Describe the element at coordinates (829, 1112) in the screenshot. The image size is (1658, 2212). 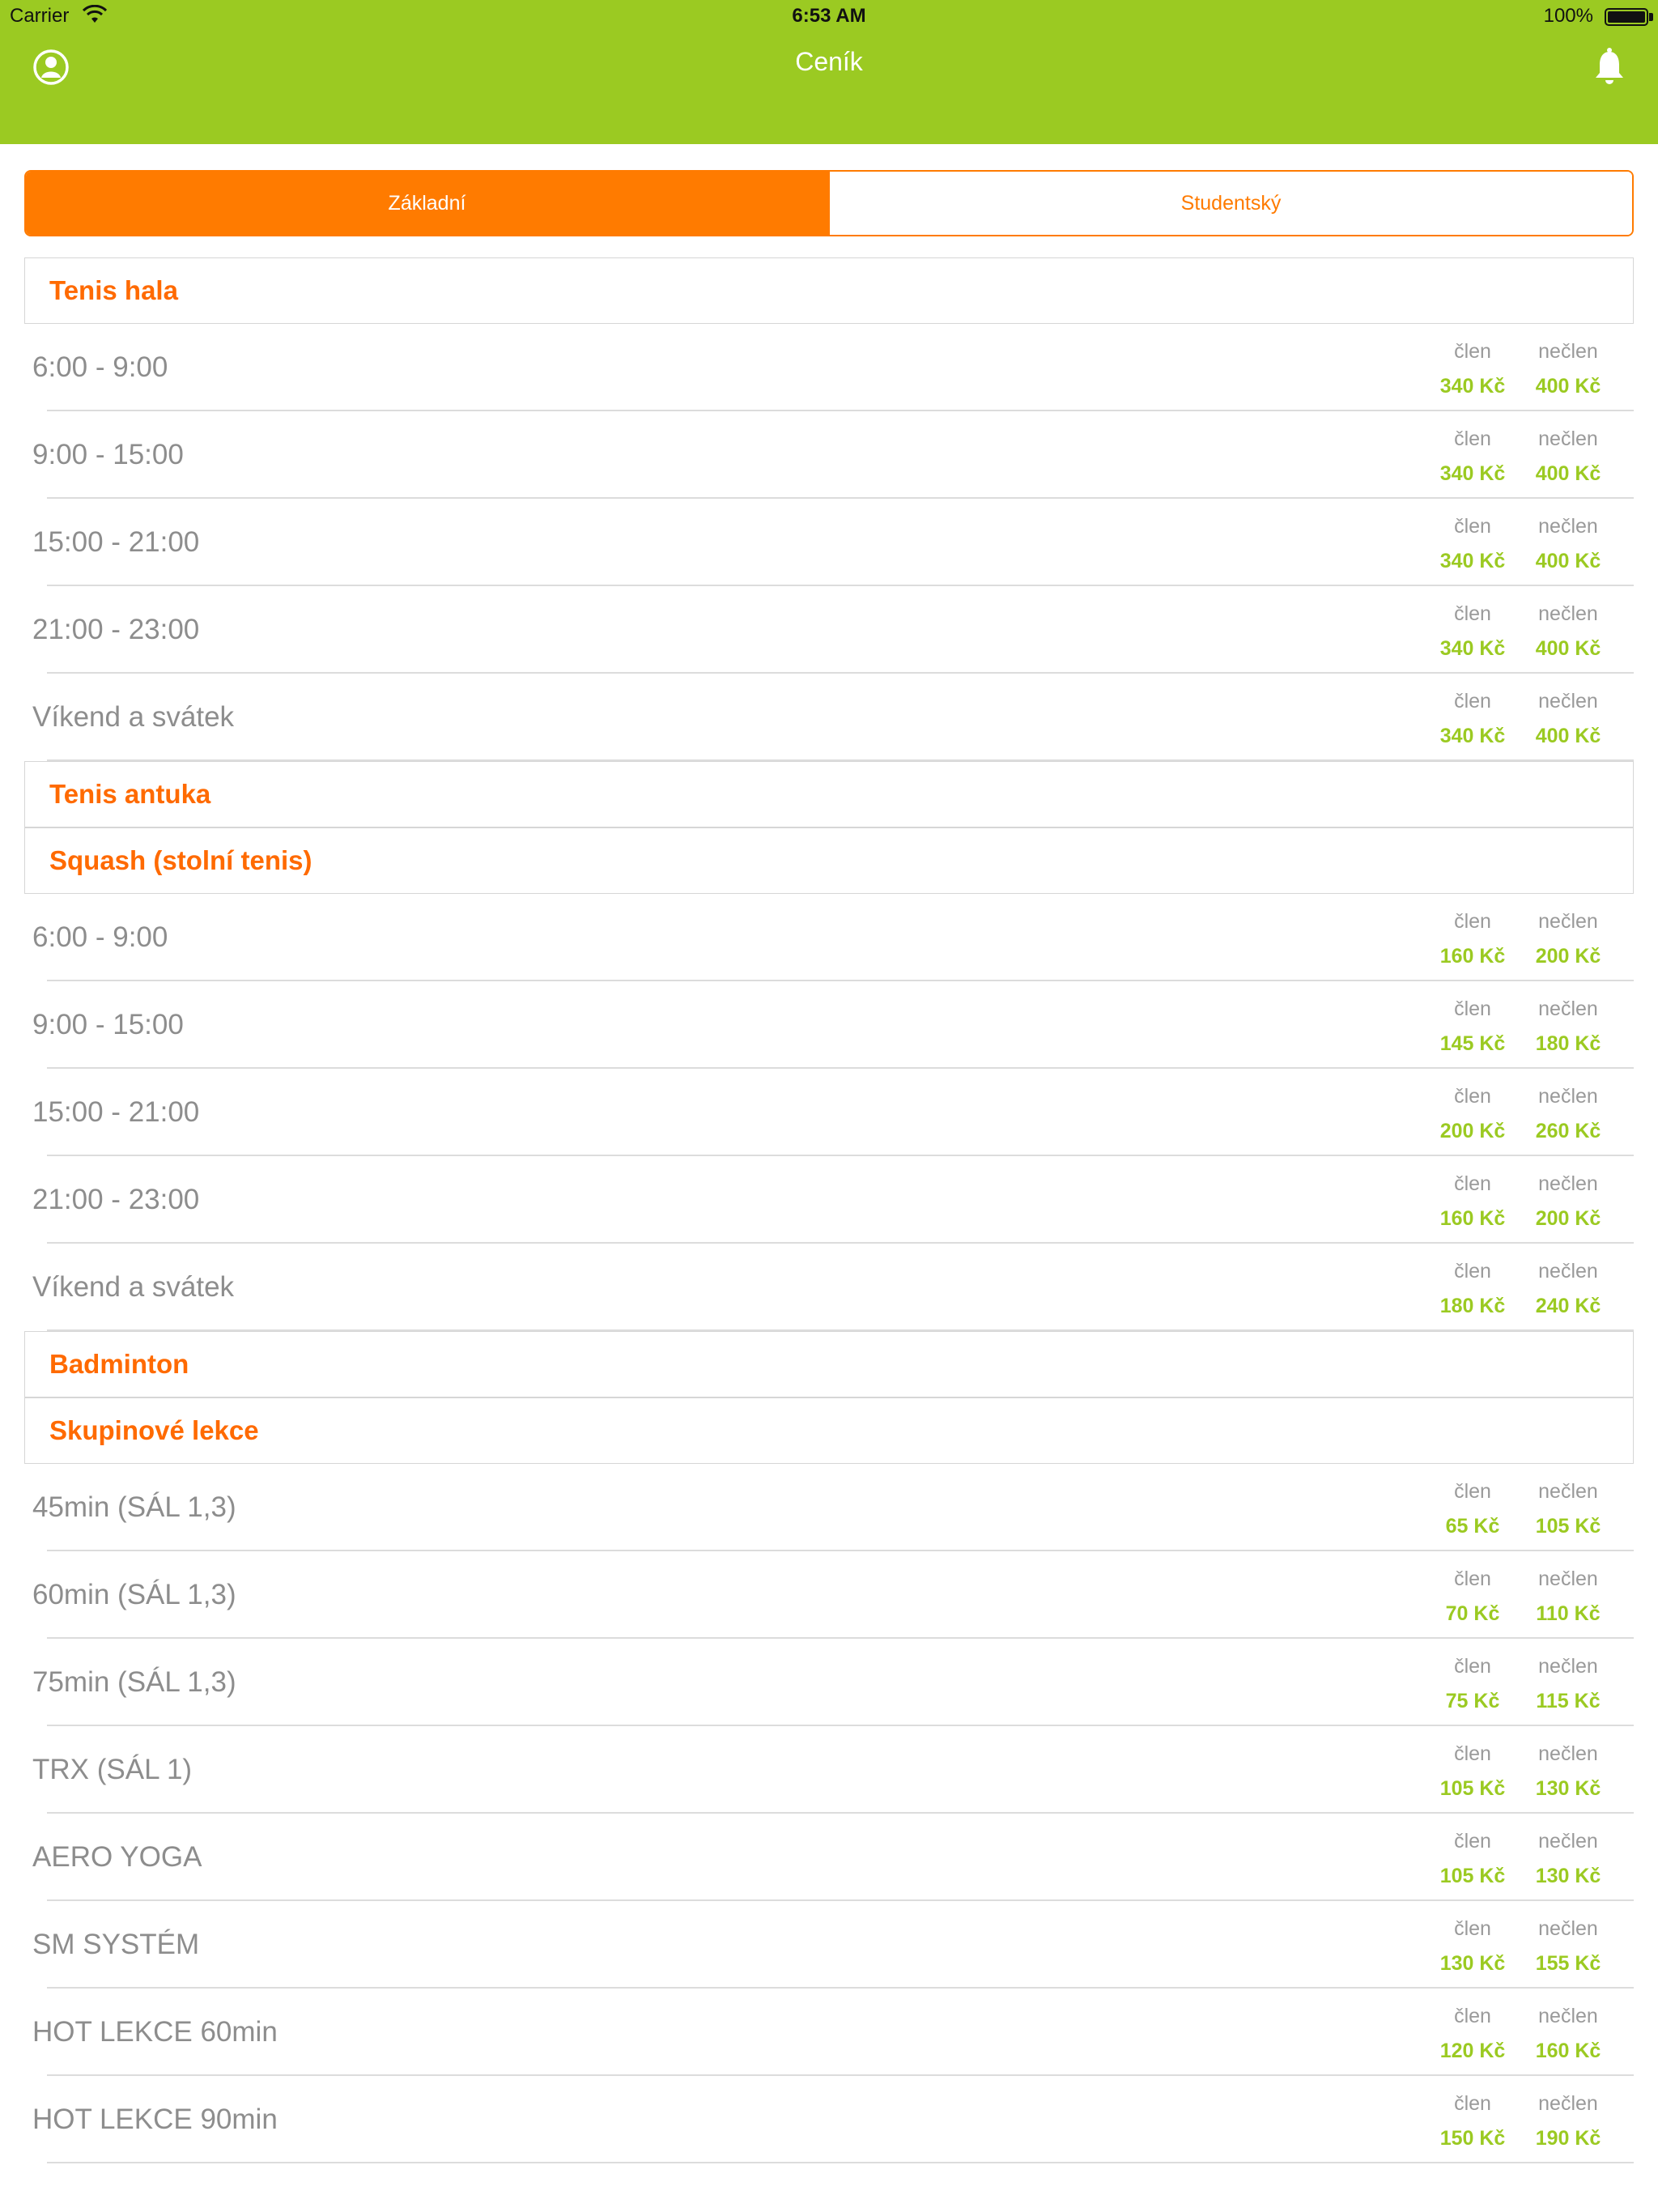
I see `price-row: 15:00 - 21:00 člen 200 Kč nečlen 260 Kč` at that location.